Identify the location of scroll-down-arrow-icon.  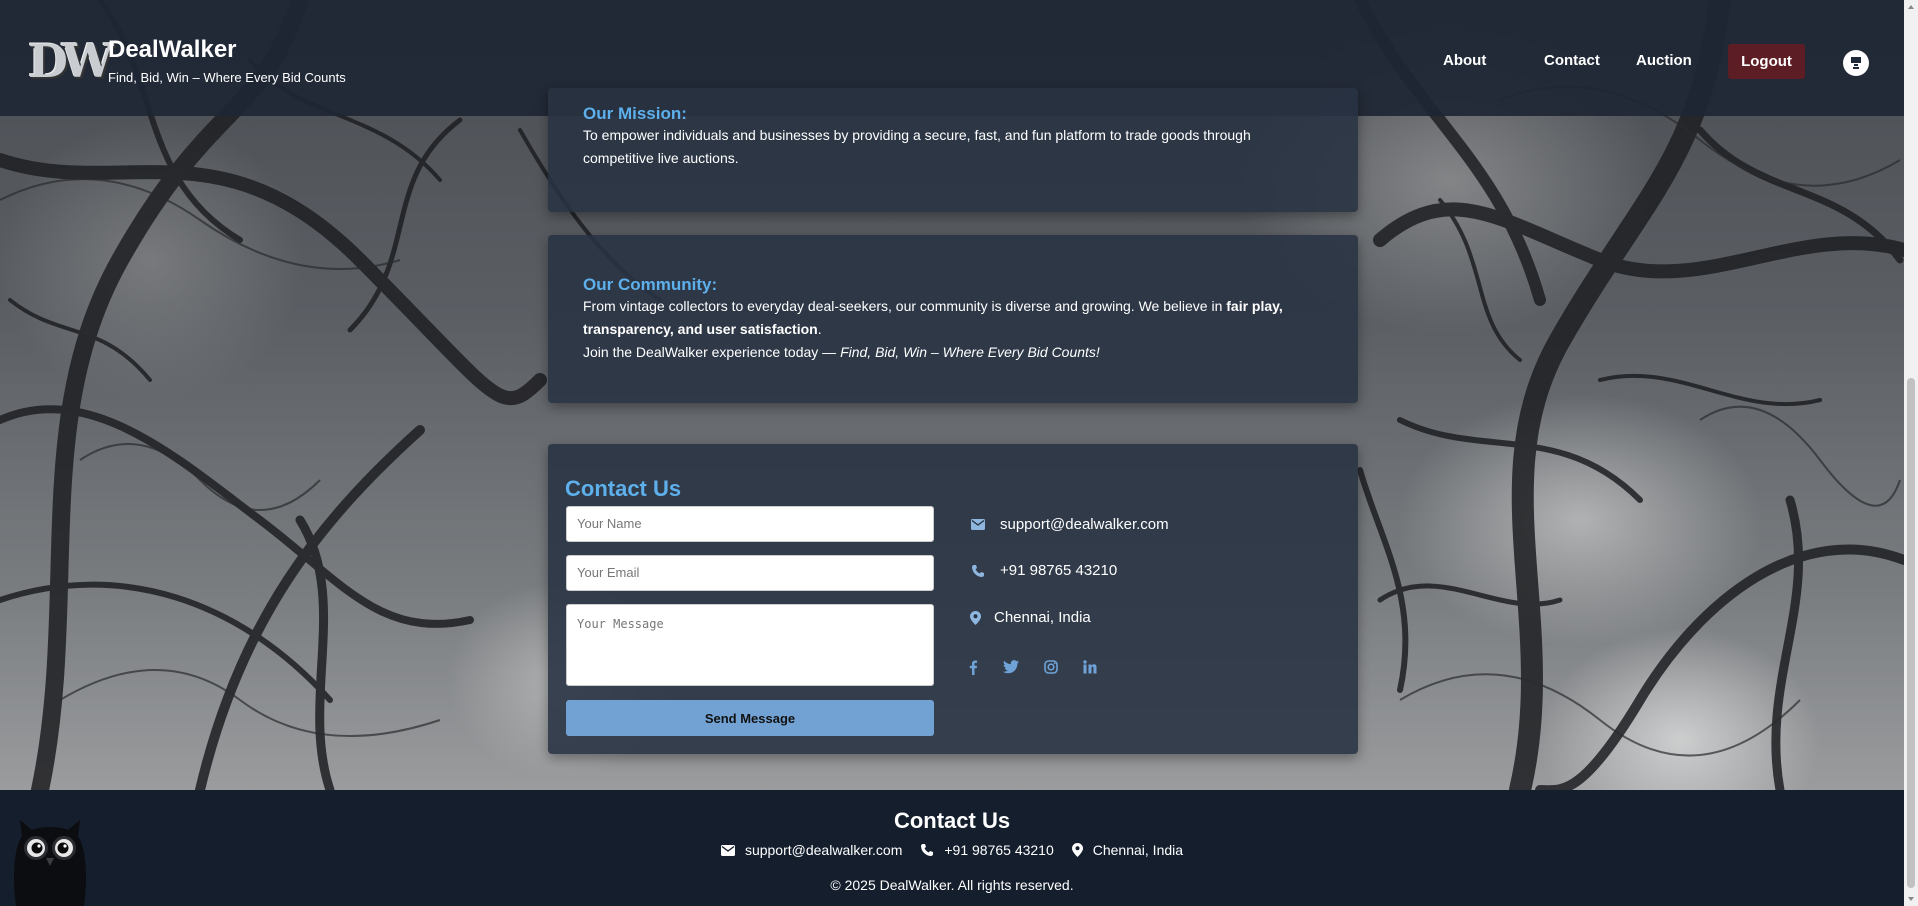
(1911, 899).